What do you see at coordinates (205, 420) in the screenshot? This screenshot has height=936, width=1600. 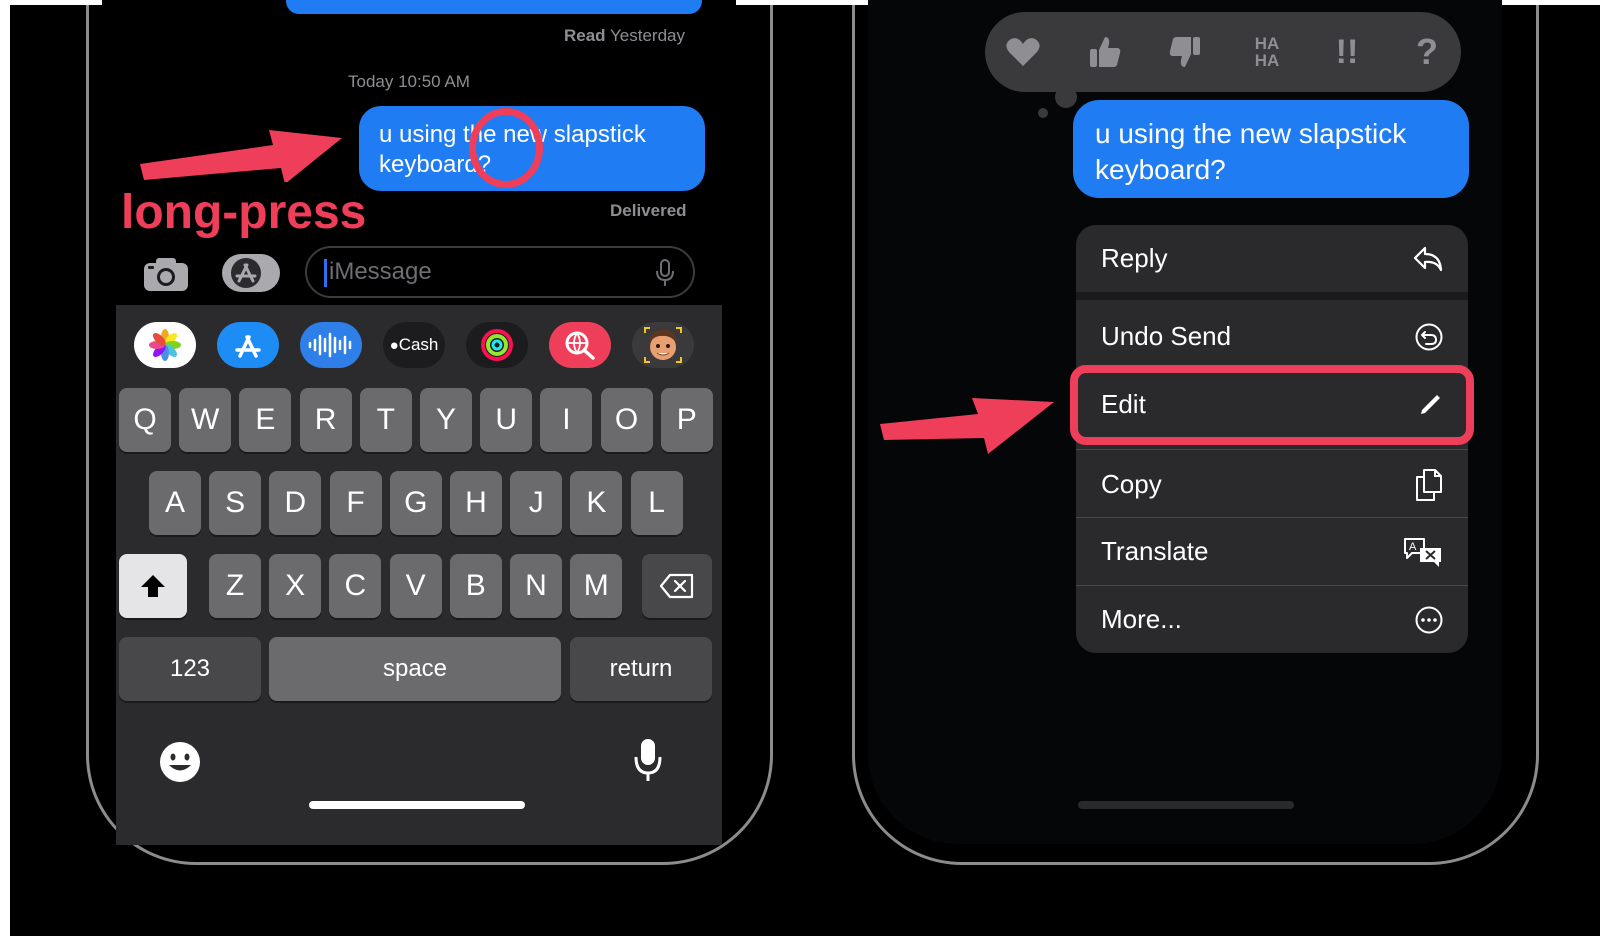 I see `key-w: W` at bounding box center [205, 420].